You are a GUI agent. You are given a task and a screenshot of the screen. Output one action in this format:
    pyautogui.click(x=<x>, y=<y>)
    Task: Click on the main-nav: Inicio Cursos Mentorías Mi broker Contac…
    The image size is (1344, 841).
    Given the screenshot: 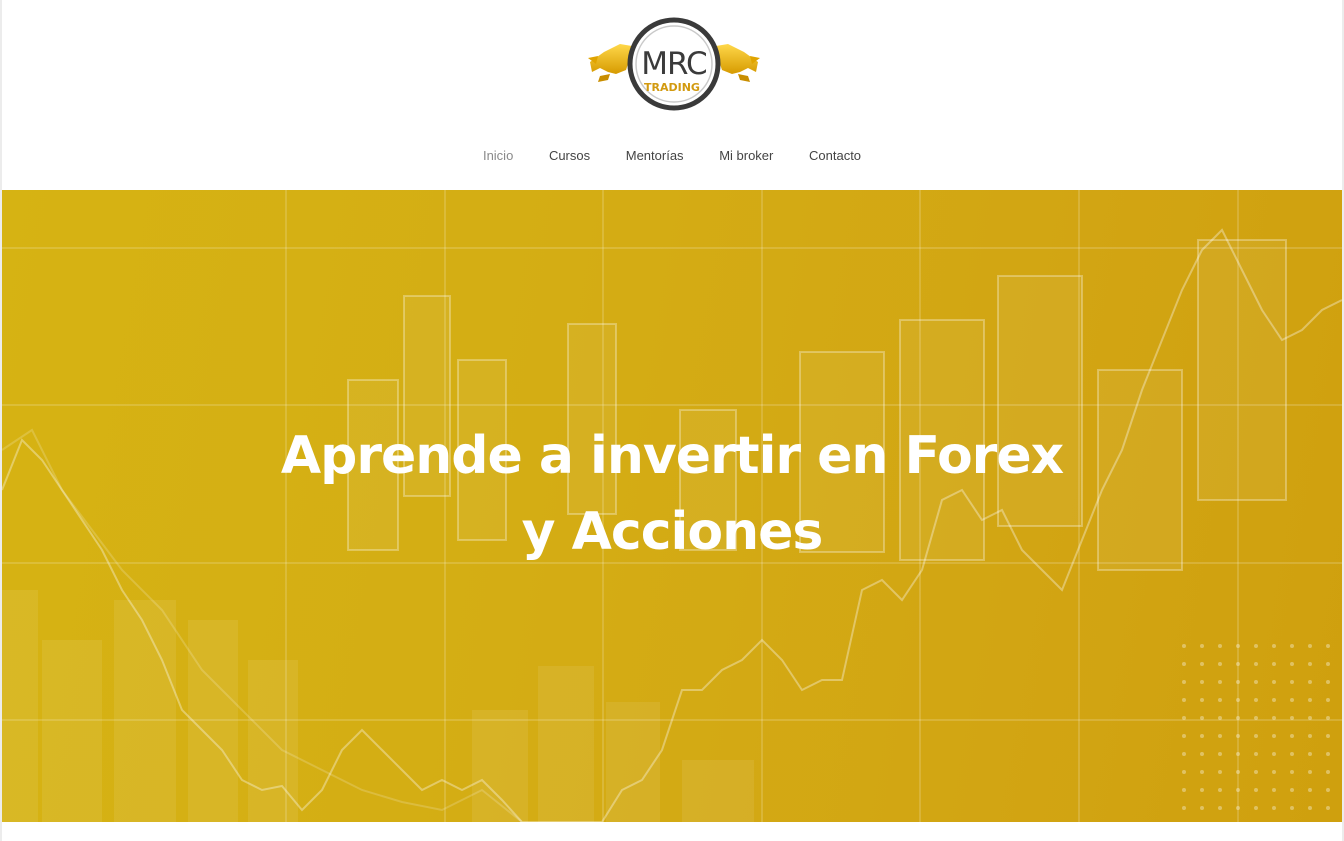 What is the action you would take?
    pyautogui.click(x=672, y=156)
    